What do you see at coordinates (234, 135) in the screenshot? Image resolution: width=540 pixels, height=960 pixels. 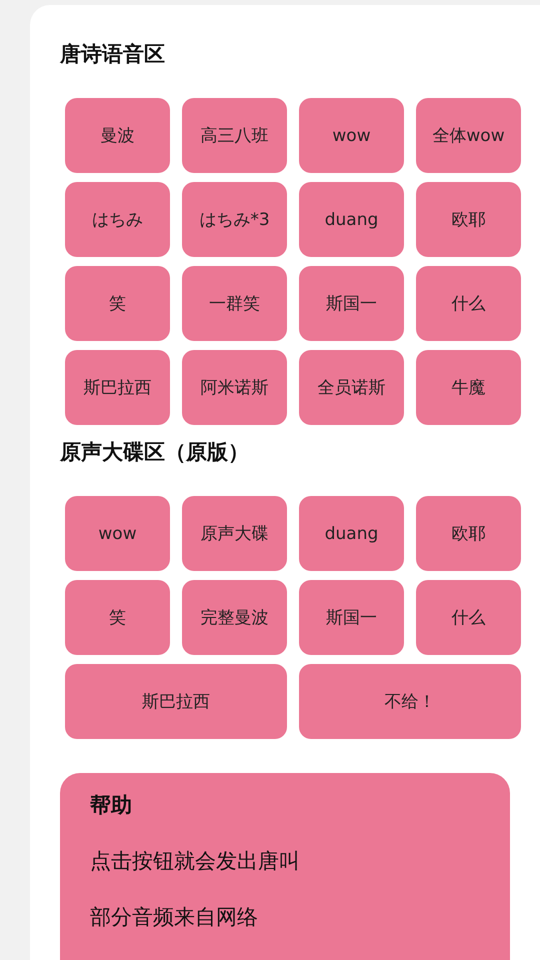 I see `sound-button: 高三八班` at bounding box center [234, 135].